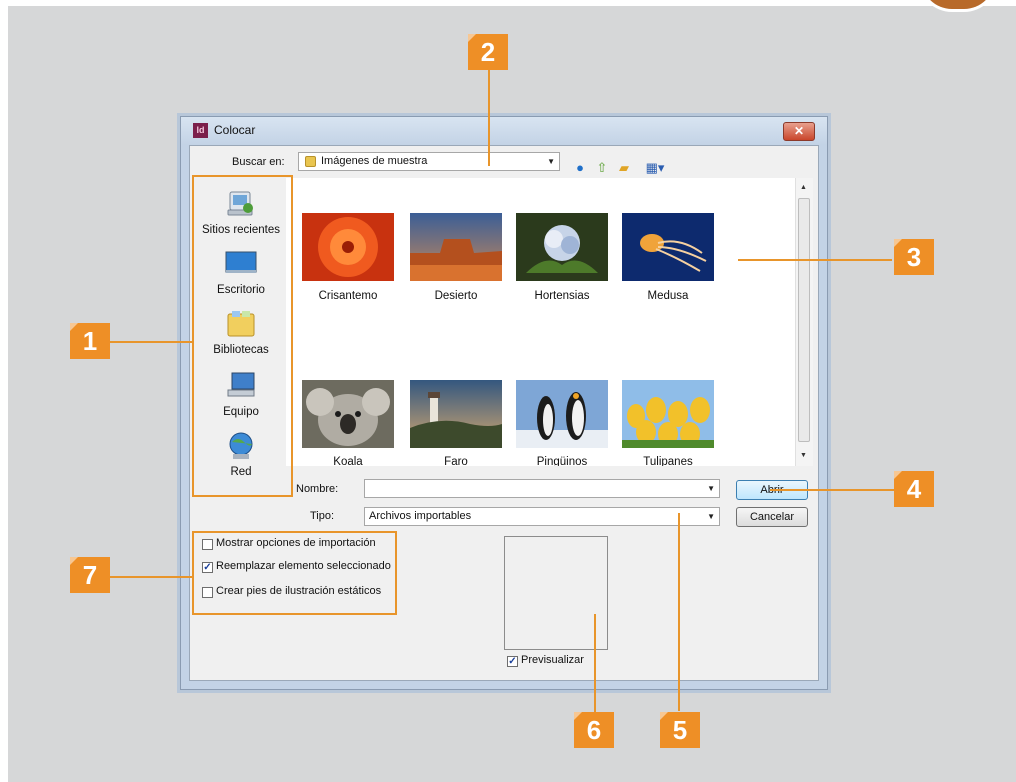 Image resolution: width=1016 pixels, height=782 pixels. Describe the element at coordinates (668, 247) in the screenshot. I see `thumbnail-medusa` at that location.